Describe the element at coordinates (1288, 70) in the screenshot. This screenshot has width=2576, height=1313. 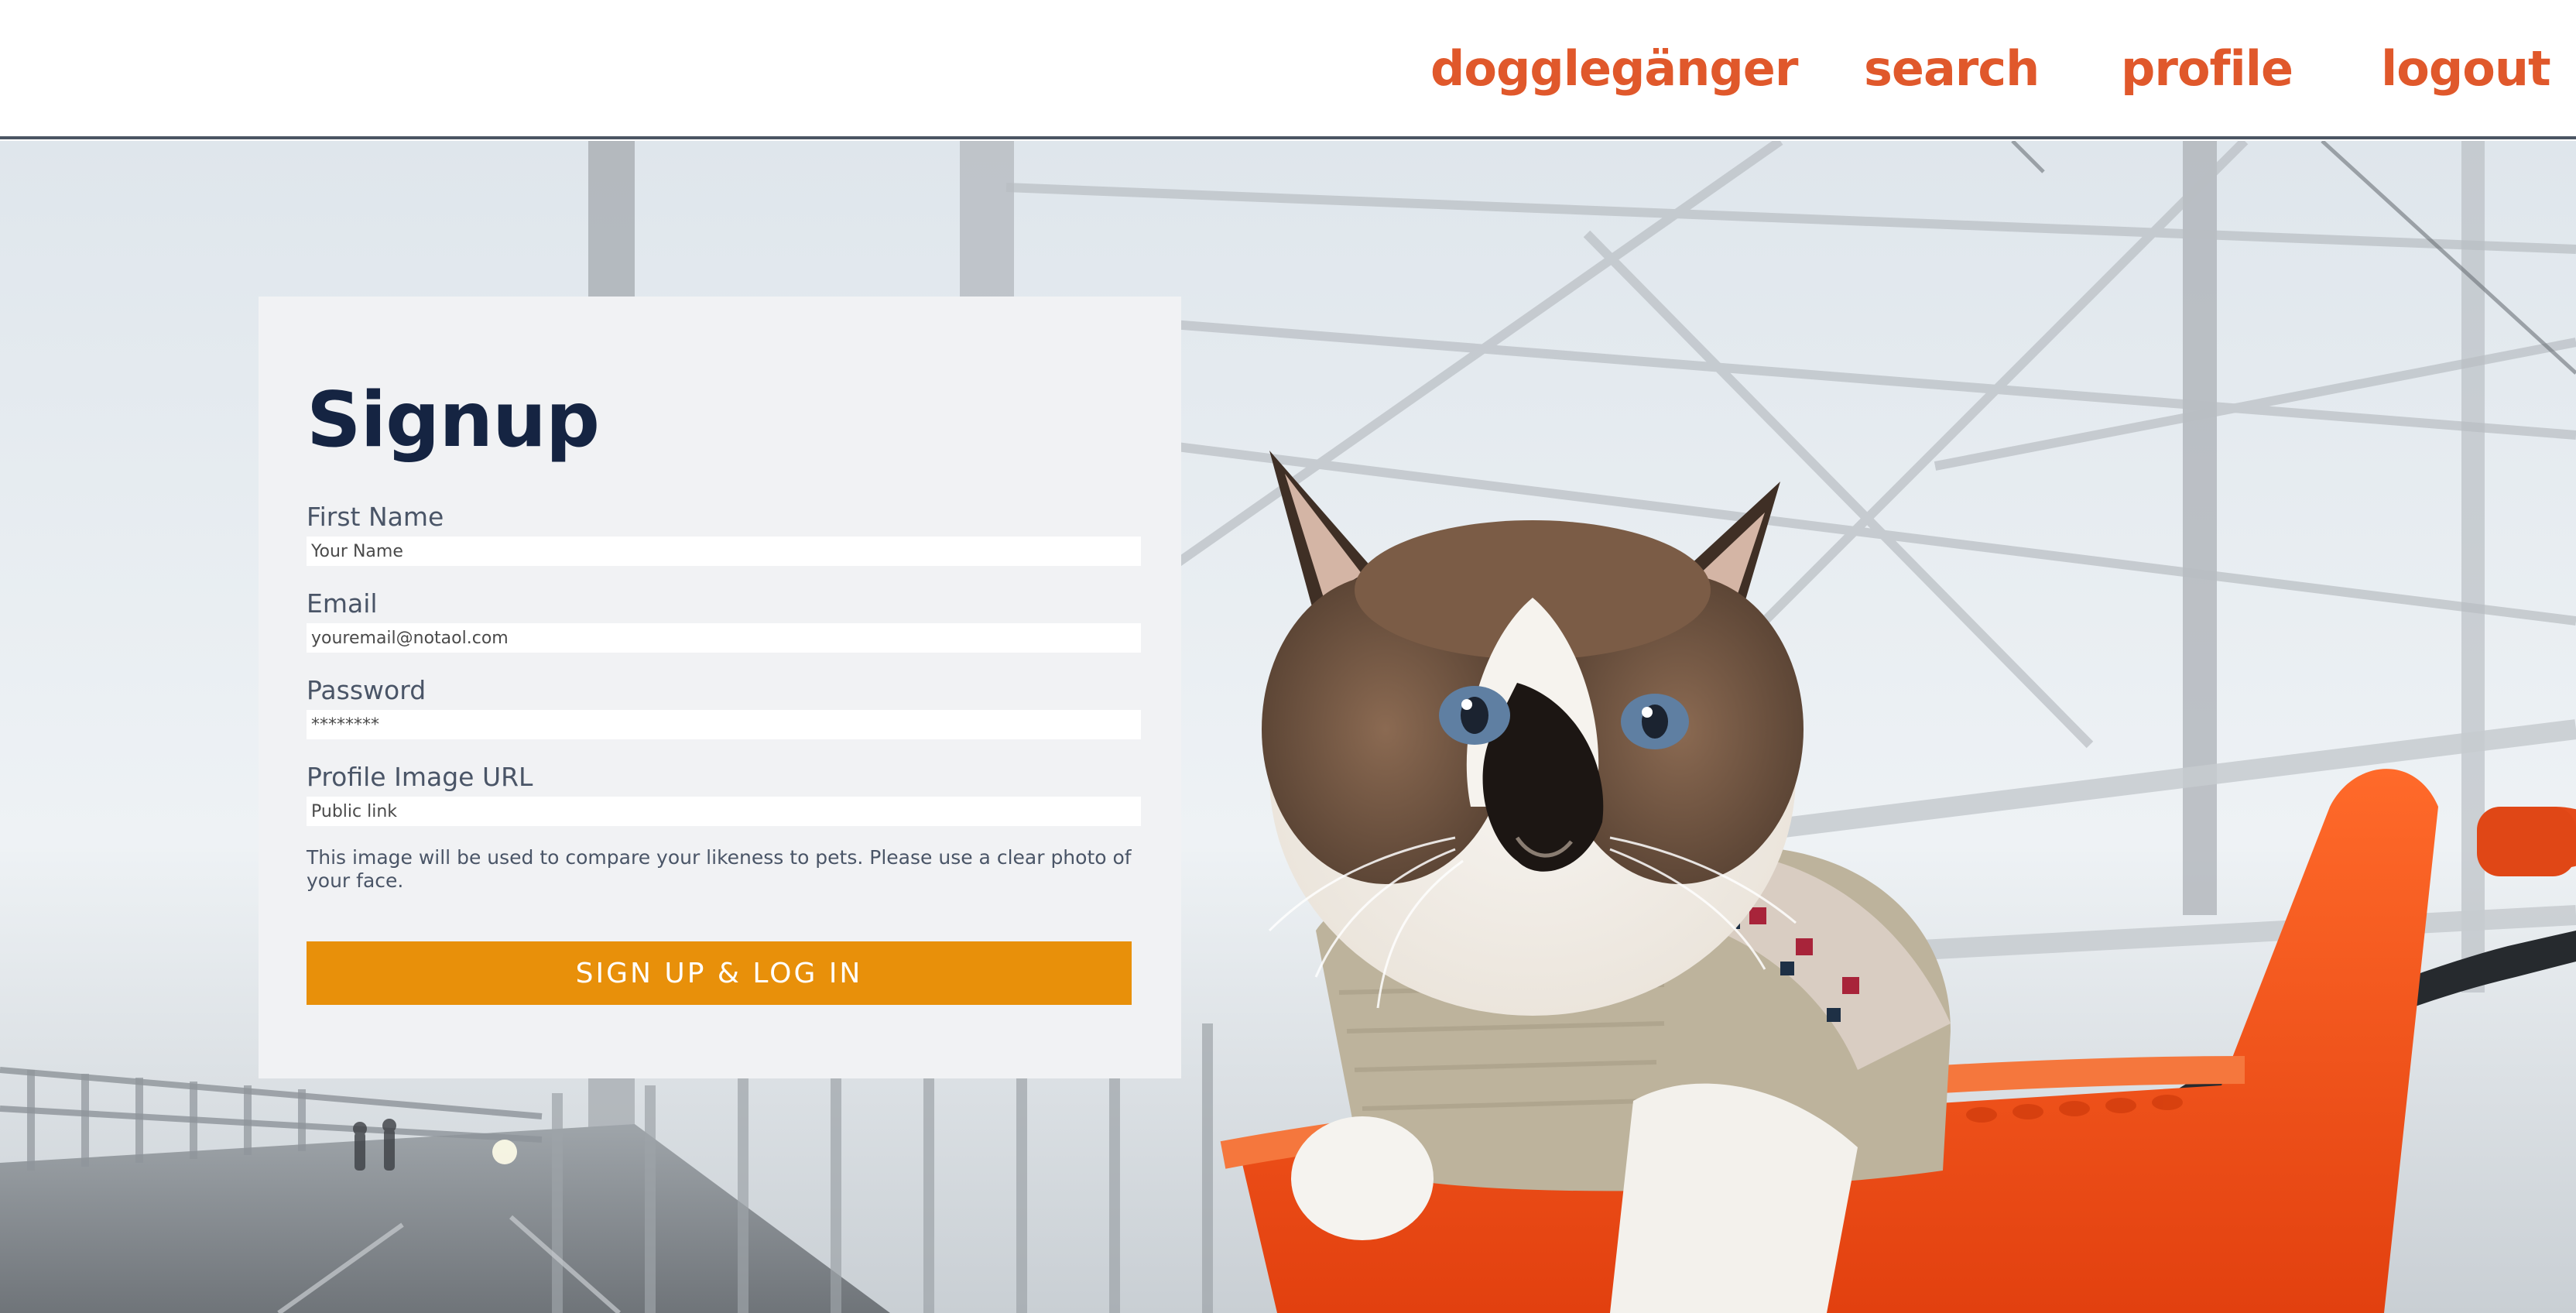
I see `top-navbar: dogglegänger search profile logout` at that location.